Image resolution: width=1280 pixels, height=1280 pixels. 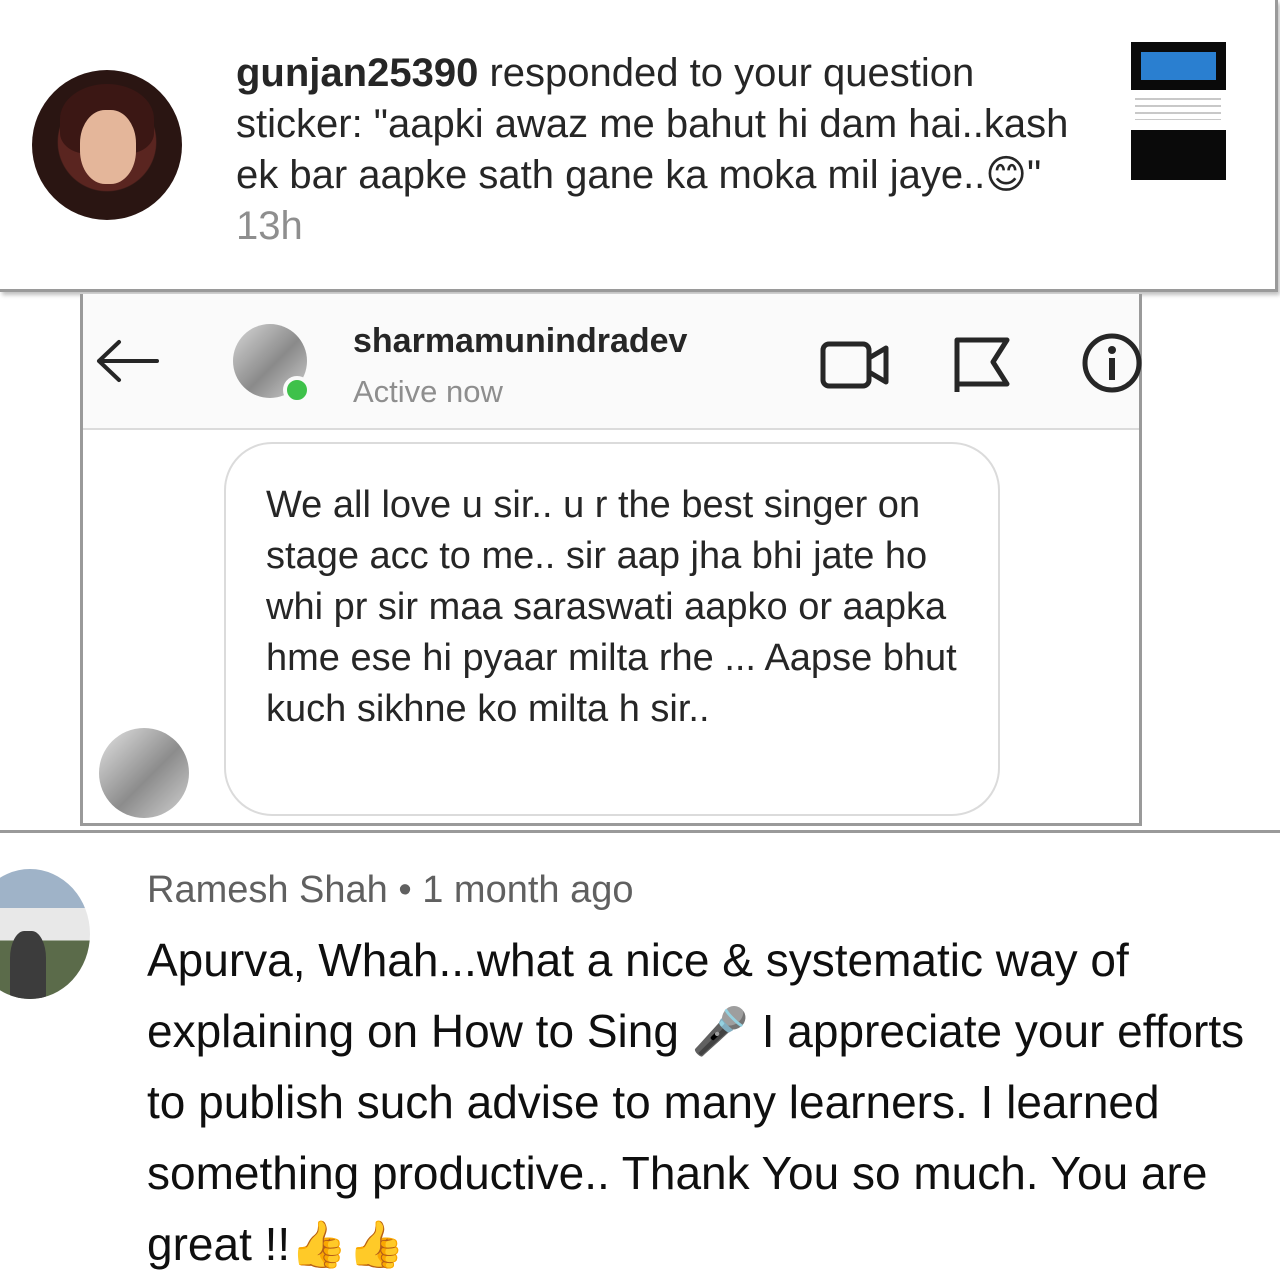 What do you see at coordinates (612, 362) in the screenshot?
I see `dm-header: sharmamunindradev Active now` at bounding box center [612, 362].